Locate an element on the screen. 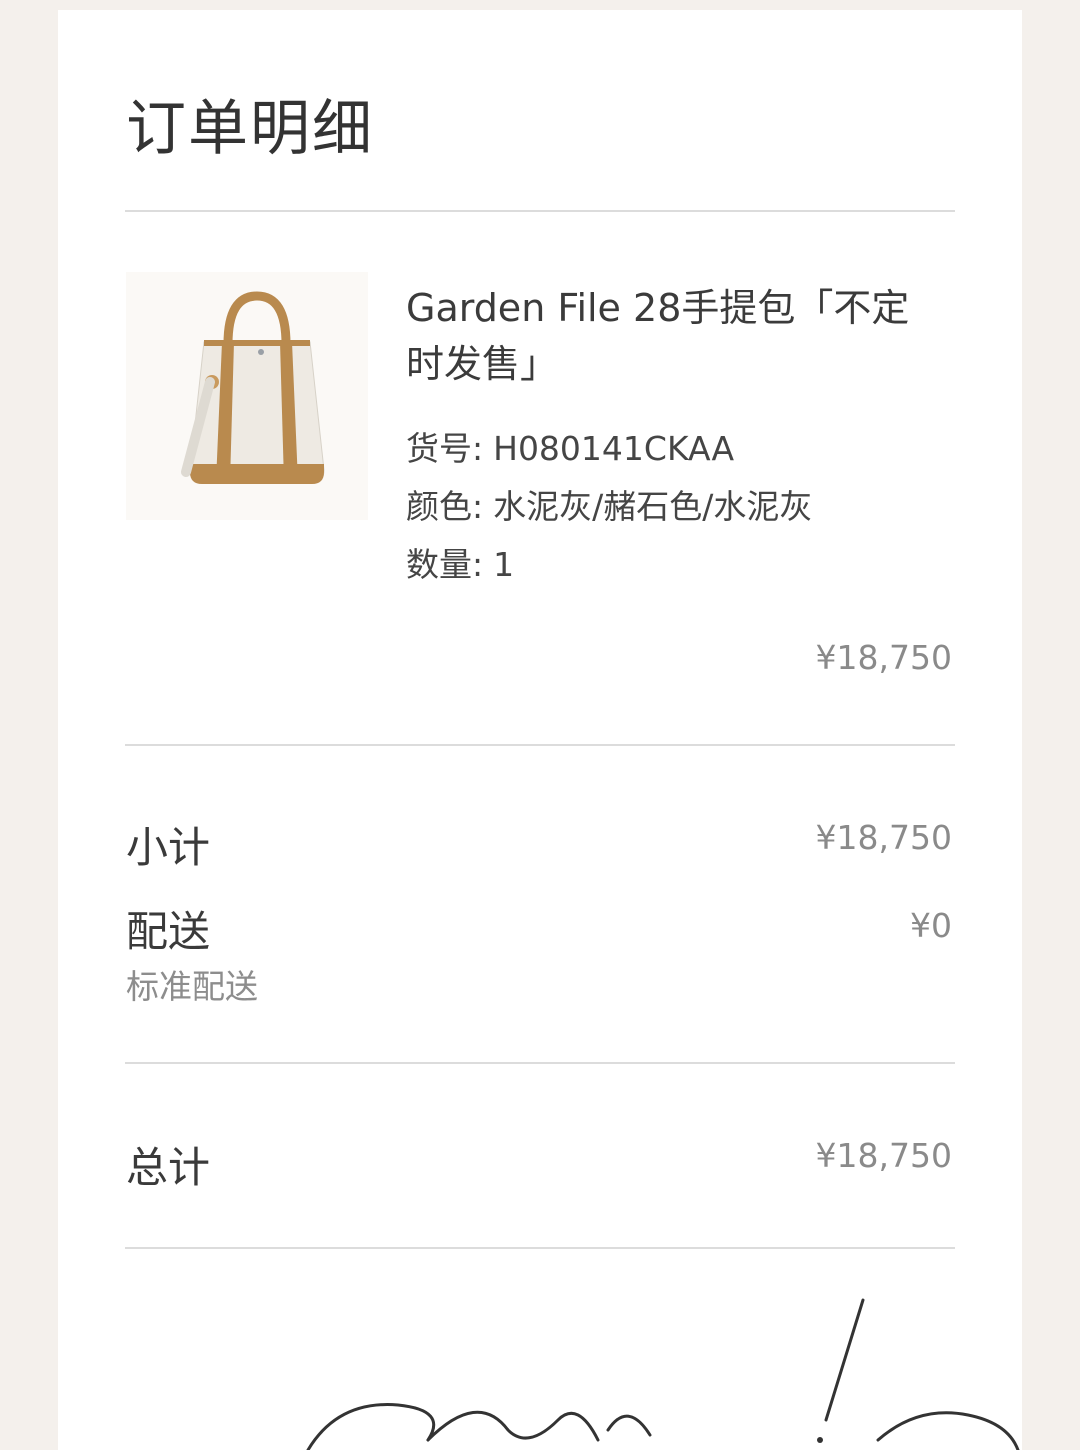  total-value: ¥18,750 is located at coordinates (883, 1155).